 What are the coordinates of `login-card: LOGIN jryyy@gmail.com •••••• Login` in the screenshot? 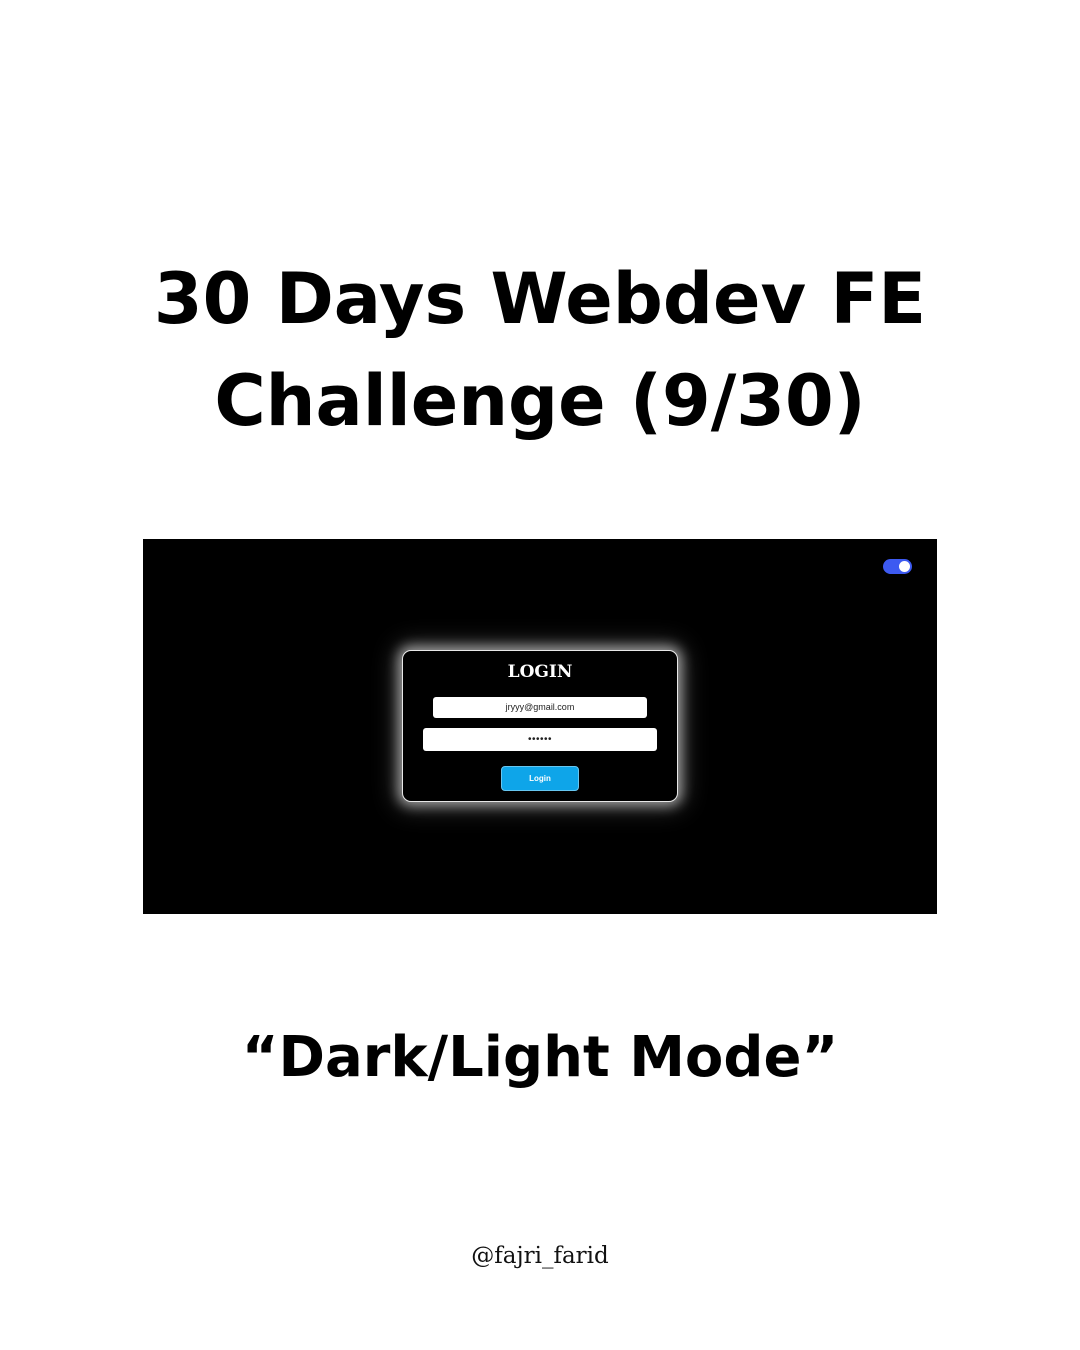 It's located at (540, 726).